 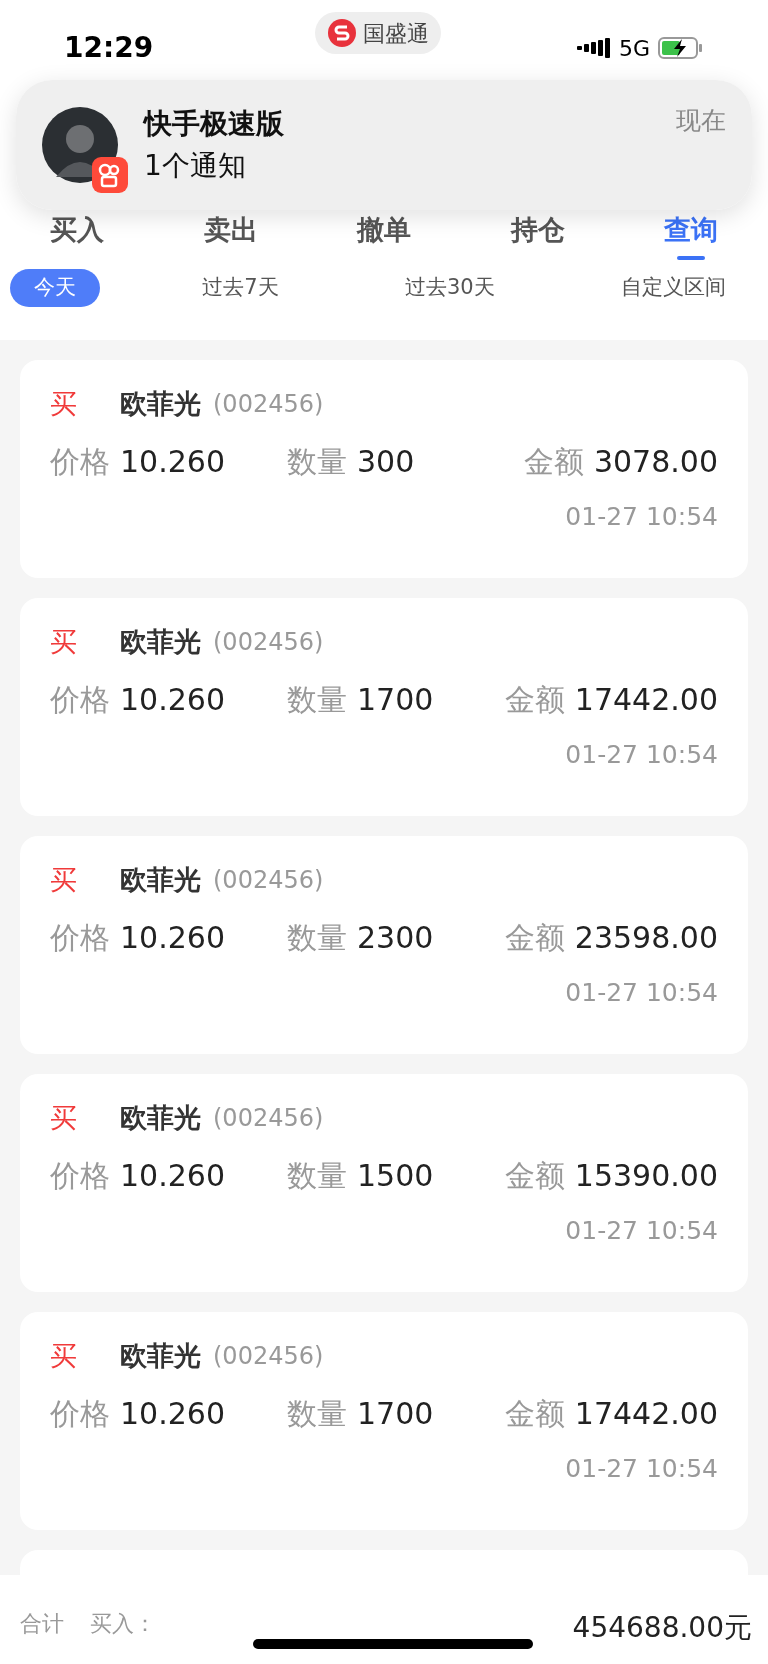 I want to click on total-label: 合计, so click(x=42, y=1624).